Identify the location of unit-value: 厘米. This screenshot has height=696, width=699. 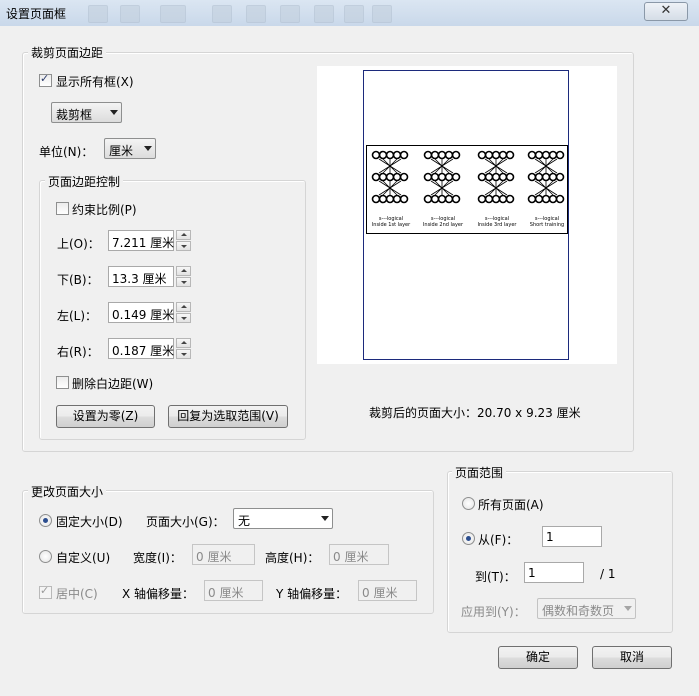
(121, 151).